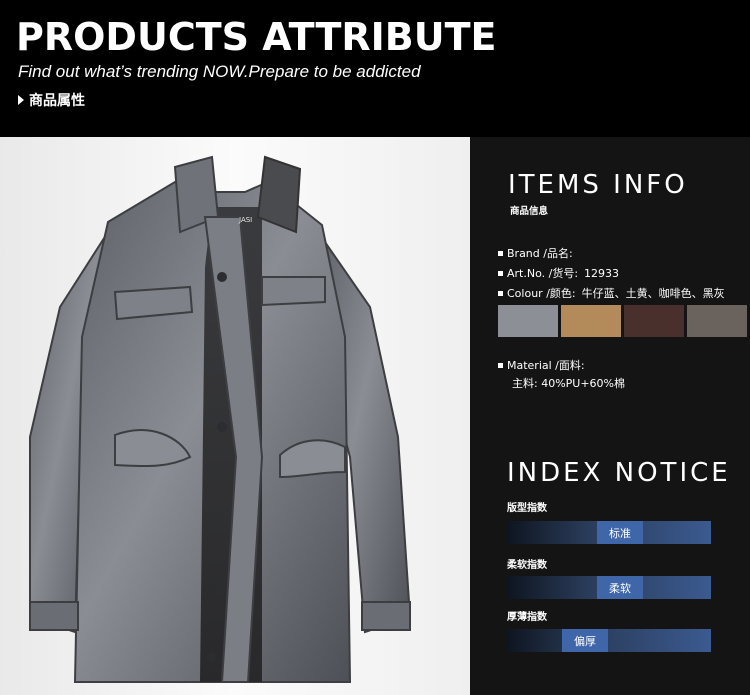  I want to click on index-notice-title: INDEX NOTICE, so click(619, 473).